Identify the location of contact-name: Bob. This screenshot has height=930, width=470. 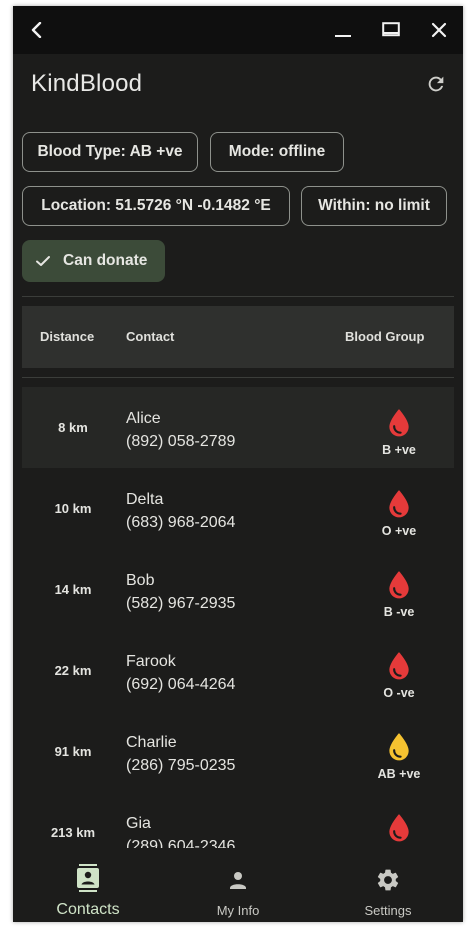
(140, 580).